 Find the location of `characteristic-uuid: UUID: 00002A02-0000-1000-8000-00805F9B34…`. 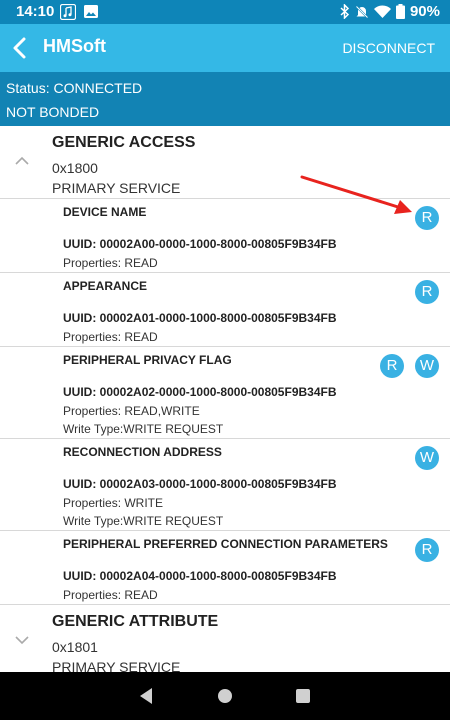

characteristic-uuid: UUID: 00002A02-0000-1000-8000-00805F9B34… is located at coordinates (200, 392).